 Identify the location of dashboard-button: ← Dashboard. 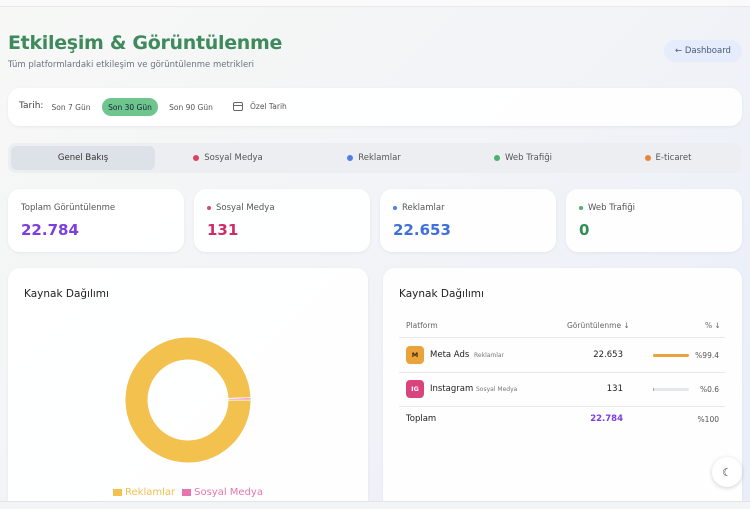
(703, 51).